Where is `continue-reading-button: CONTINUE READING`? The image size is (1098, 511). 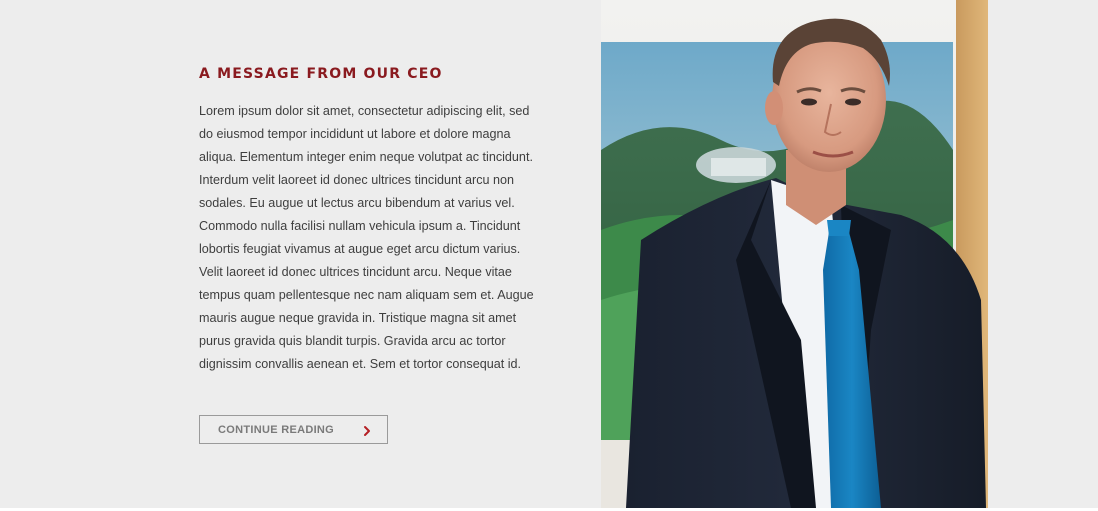 continue-reading-button: CONTINUE READING is located at coordinates (293, 429).